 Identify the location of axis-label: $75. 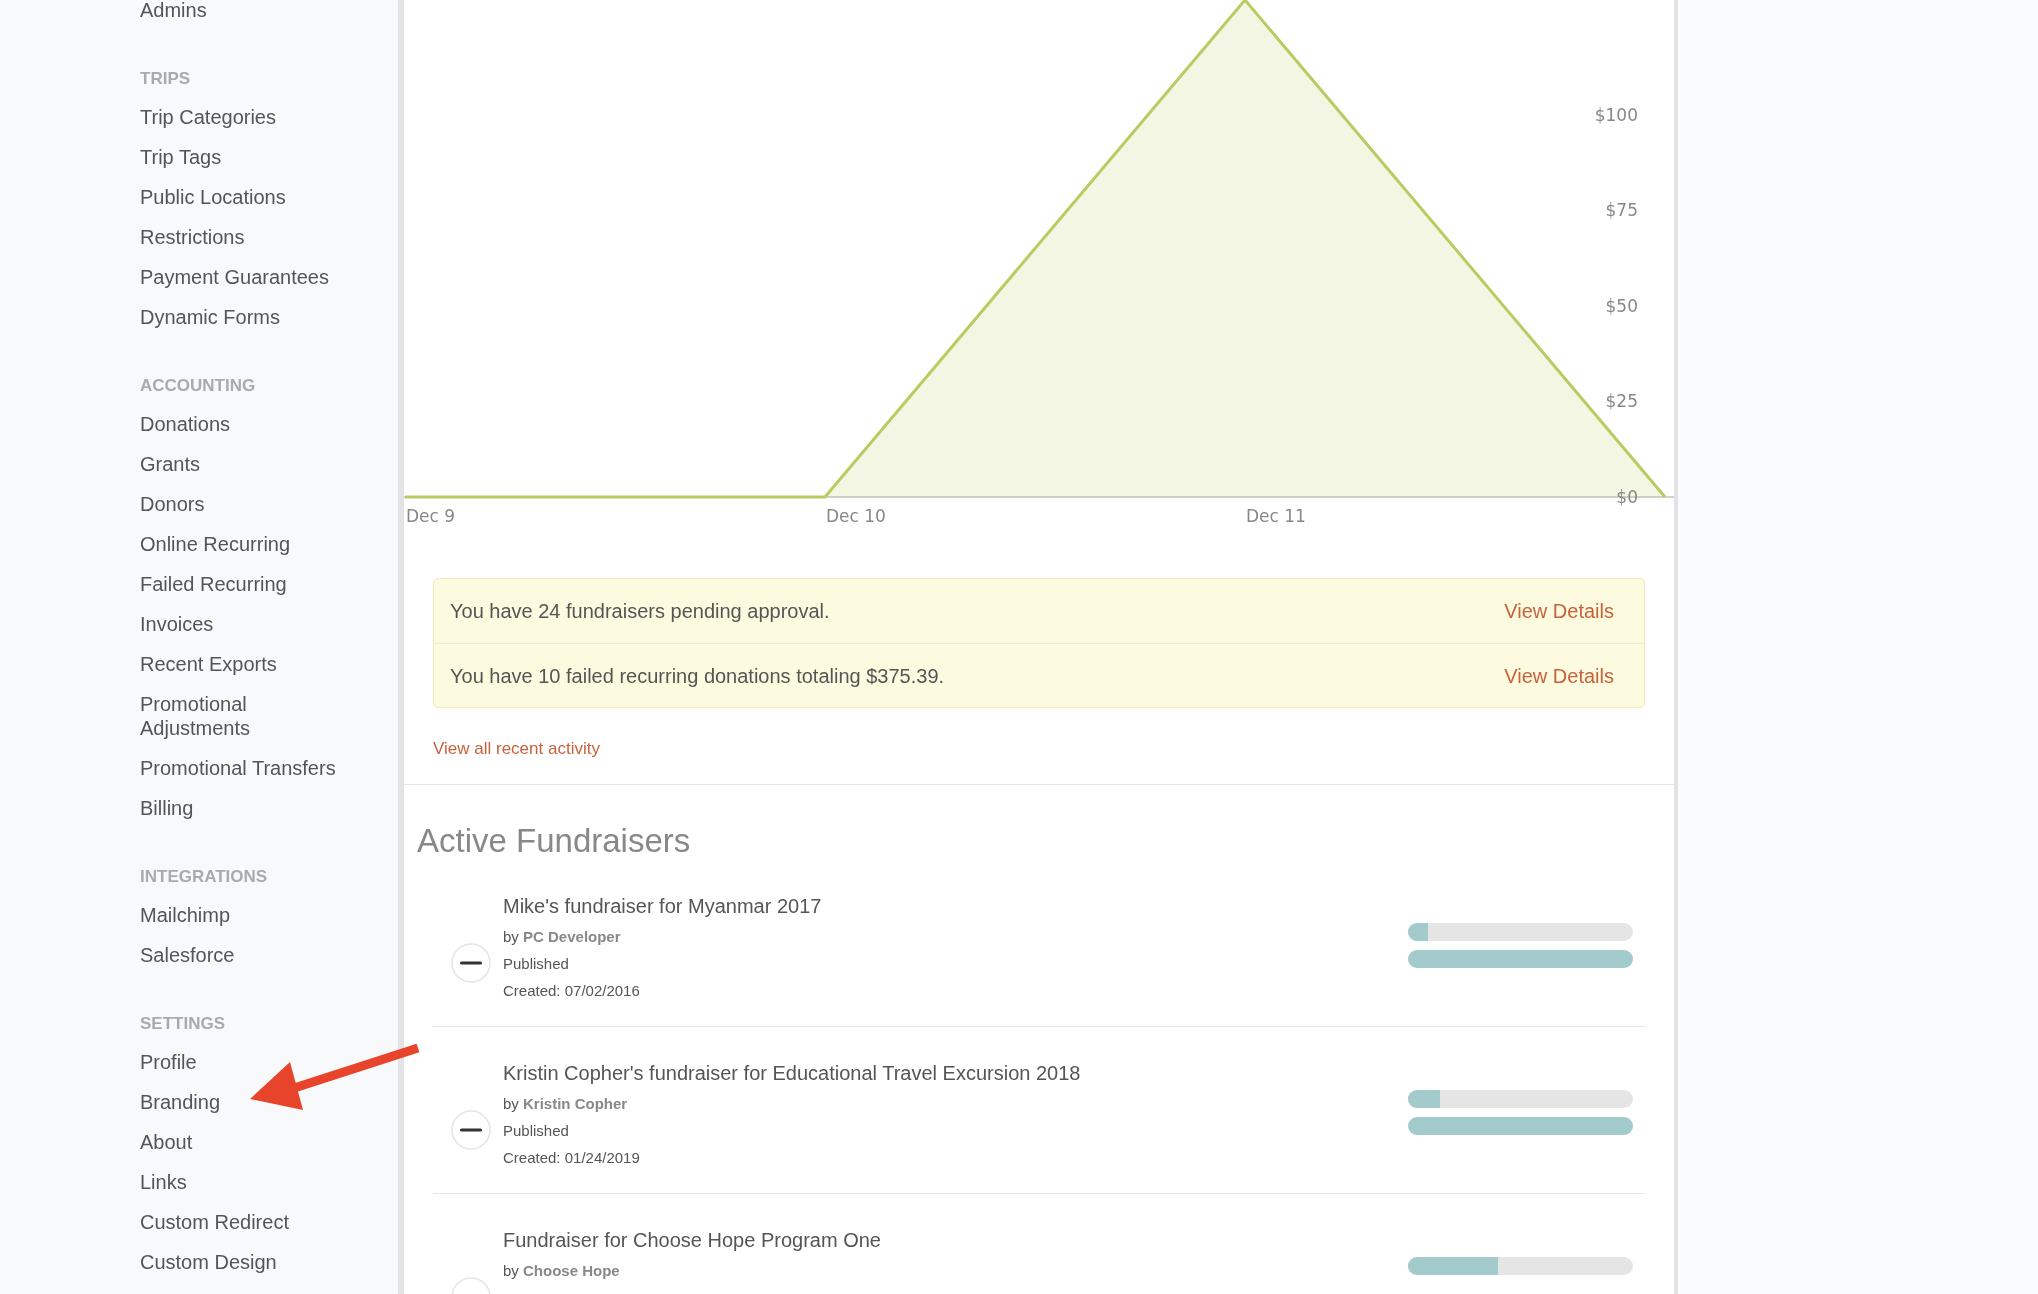
(1621, 210).